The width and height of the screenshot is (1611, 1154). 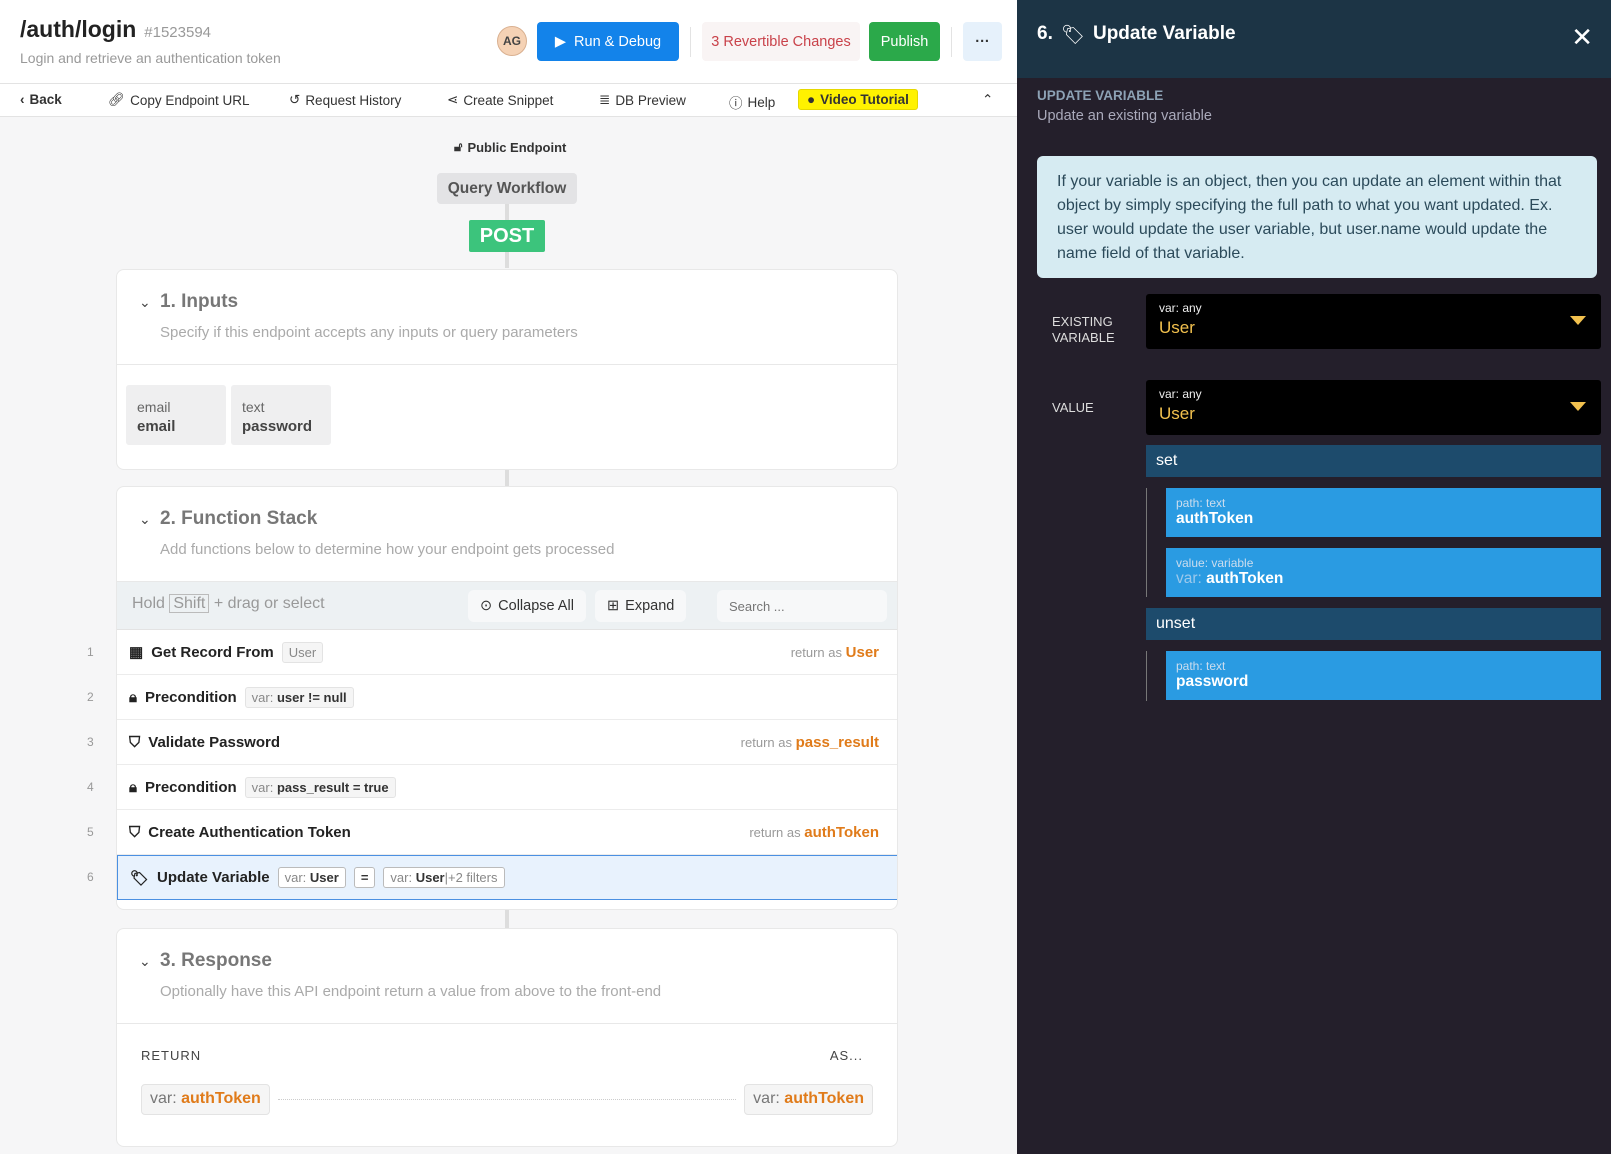 I want to click on run-debug-button: ▶ Run & Debug, so click(x=608, y=41).